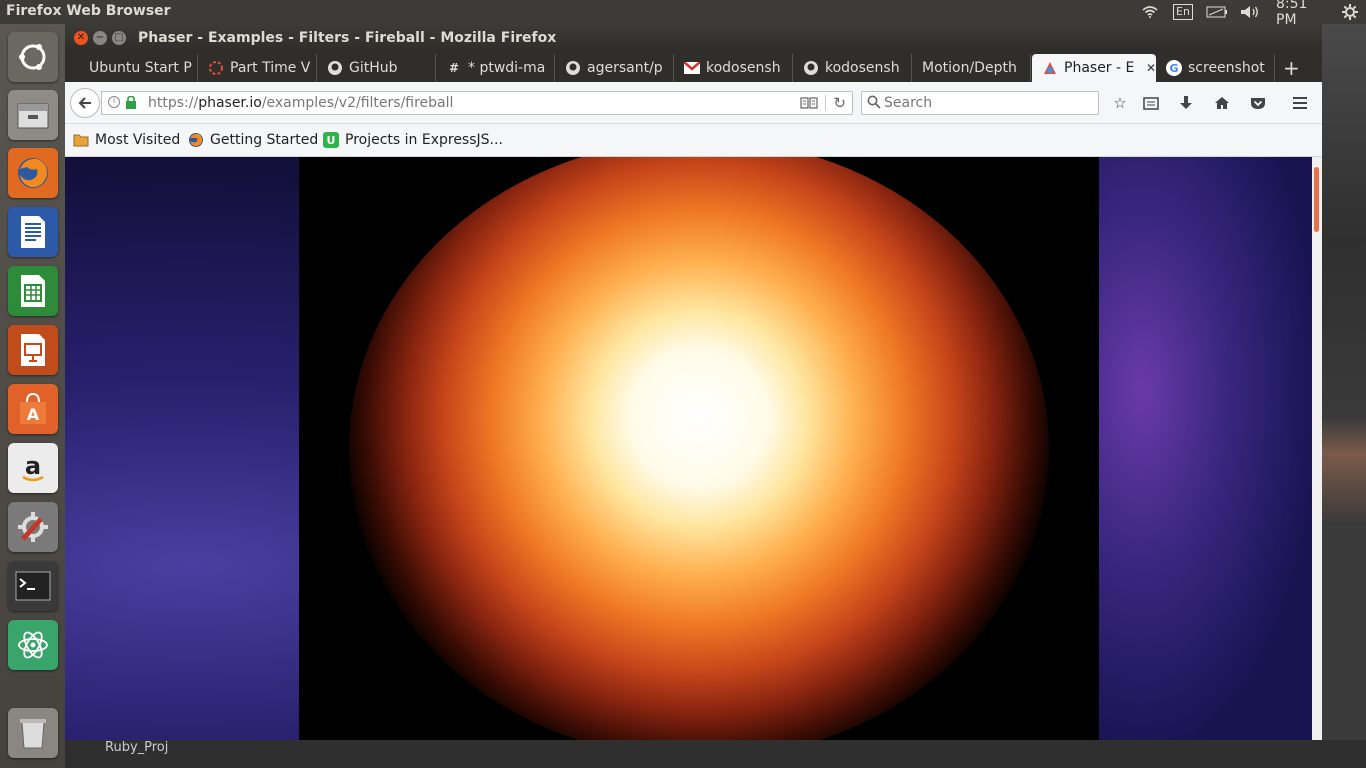 The width and height of the screenshot is (1366, 768). I want to click on battery-icon, so click(1217, 12).